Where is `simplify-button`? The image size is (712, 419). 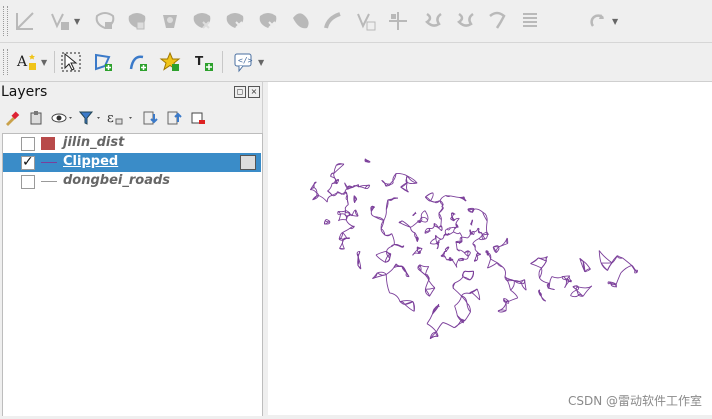 simplify-button is located at coordinates (497, 21).